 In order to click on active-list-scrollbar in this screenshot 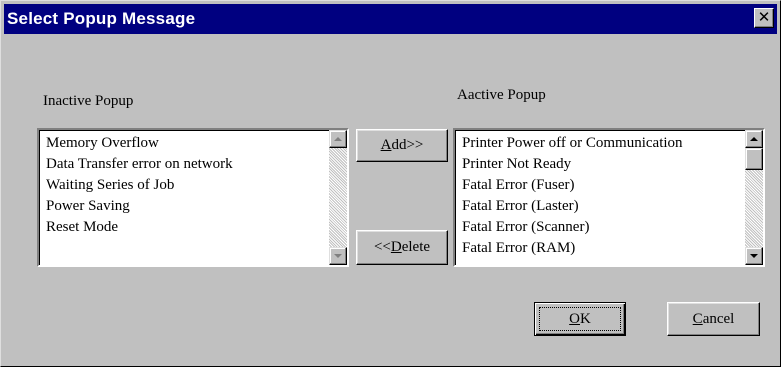, I will do `click(754, 197)`.